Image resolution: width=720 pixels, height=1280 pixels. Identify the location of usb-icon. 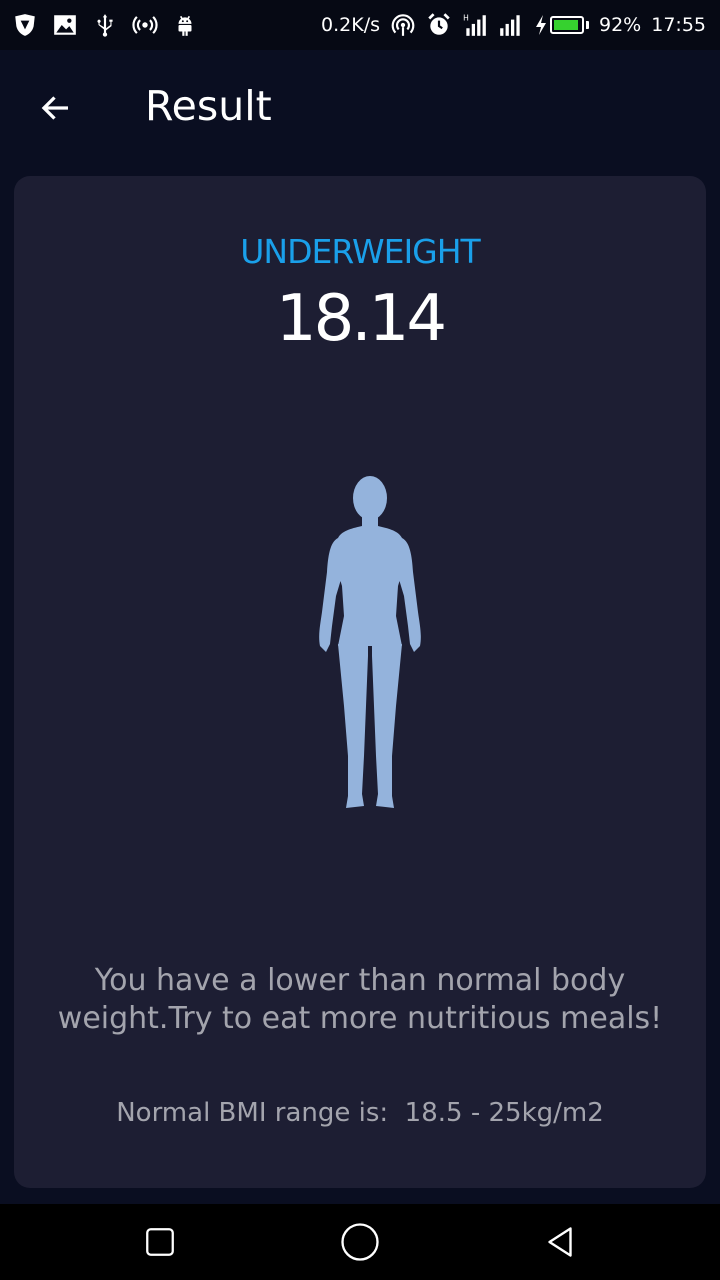
(105, 25).